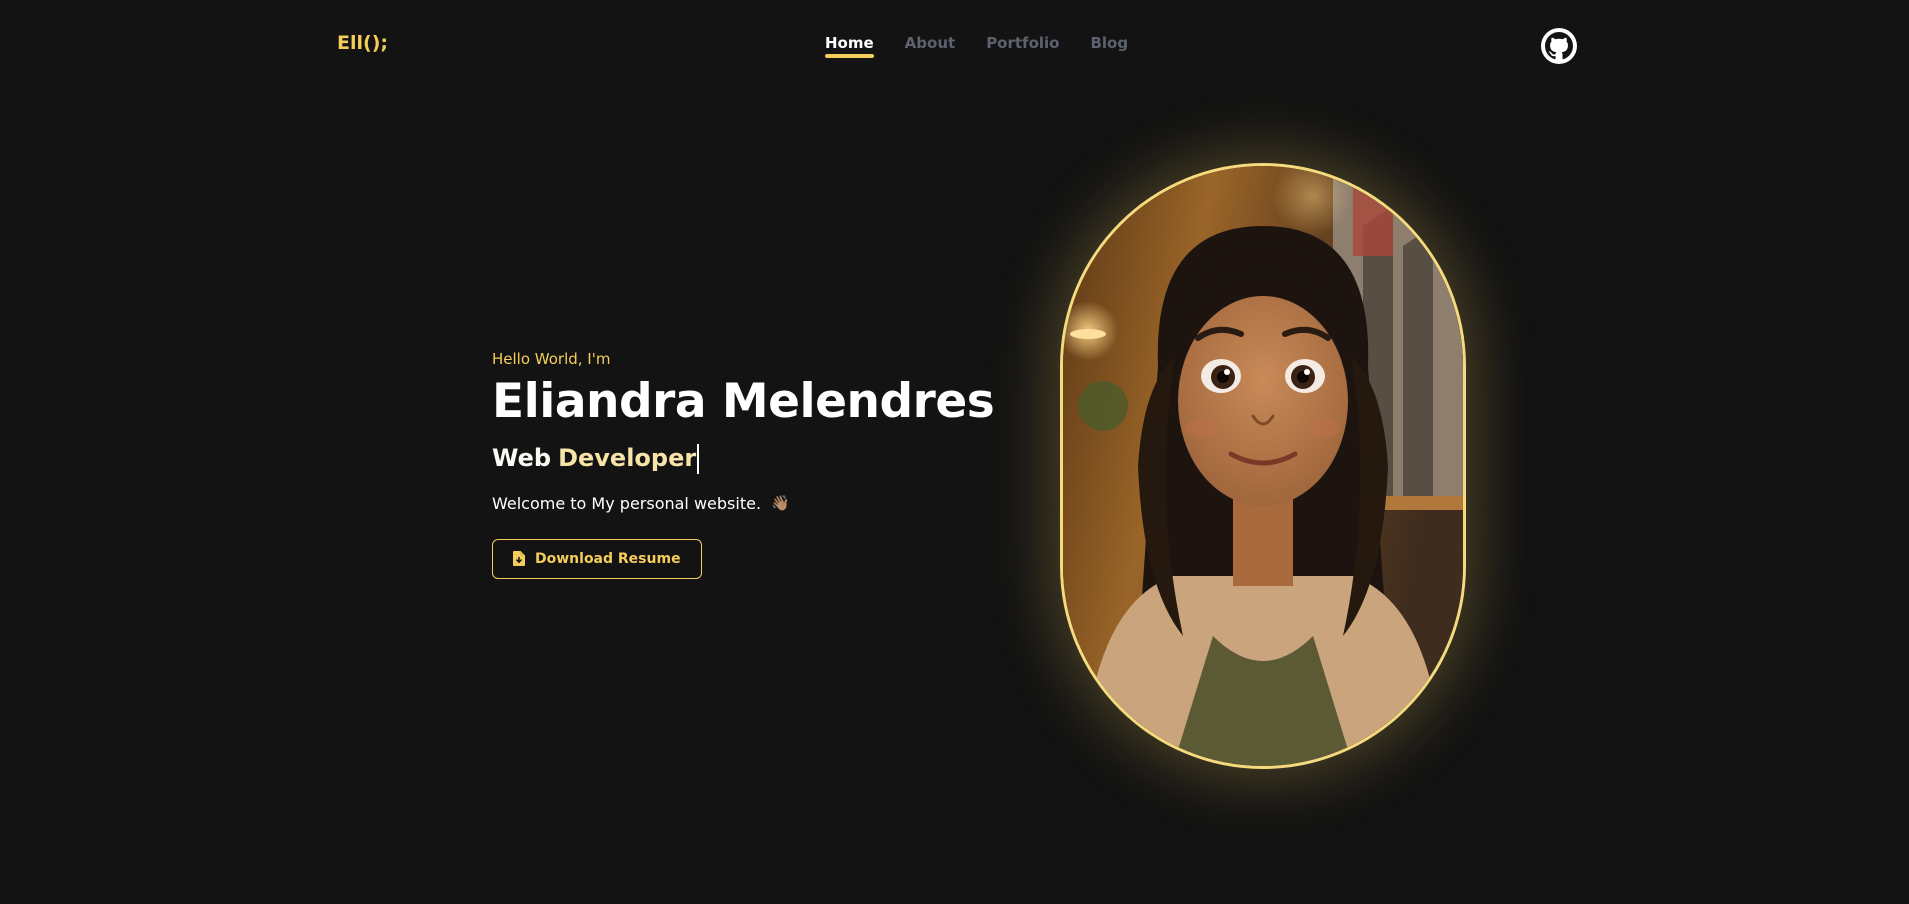 This screenshot has height=904, width=1909. Describe the element at coordinates (522, 458) in the screenshot. I see `role-prefix: Web` at that location.